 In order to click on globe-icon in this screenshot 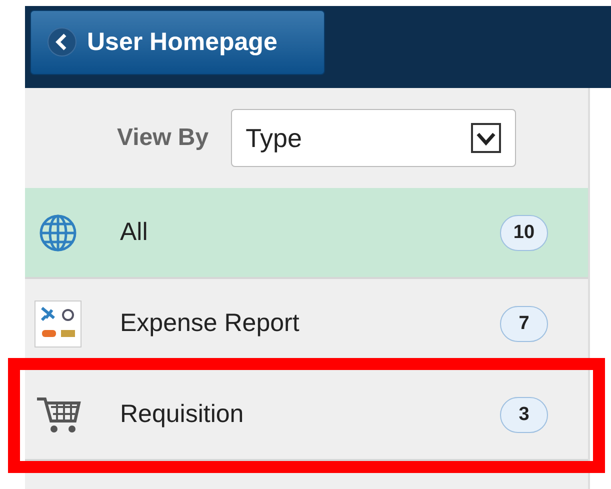, I will do `click(58, 232)`.